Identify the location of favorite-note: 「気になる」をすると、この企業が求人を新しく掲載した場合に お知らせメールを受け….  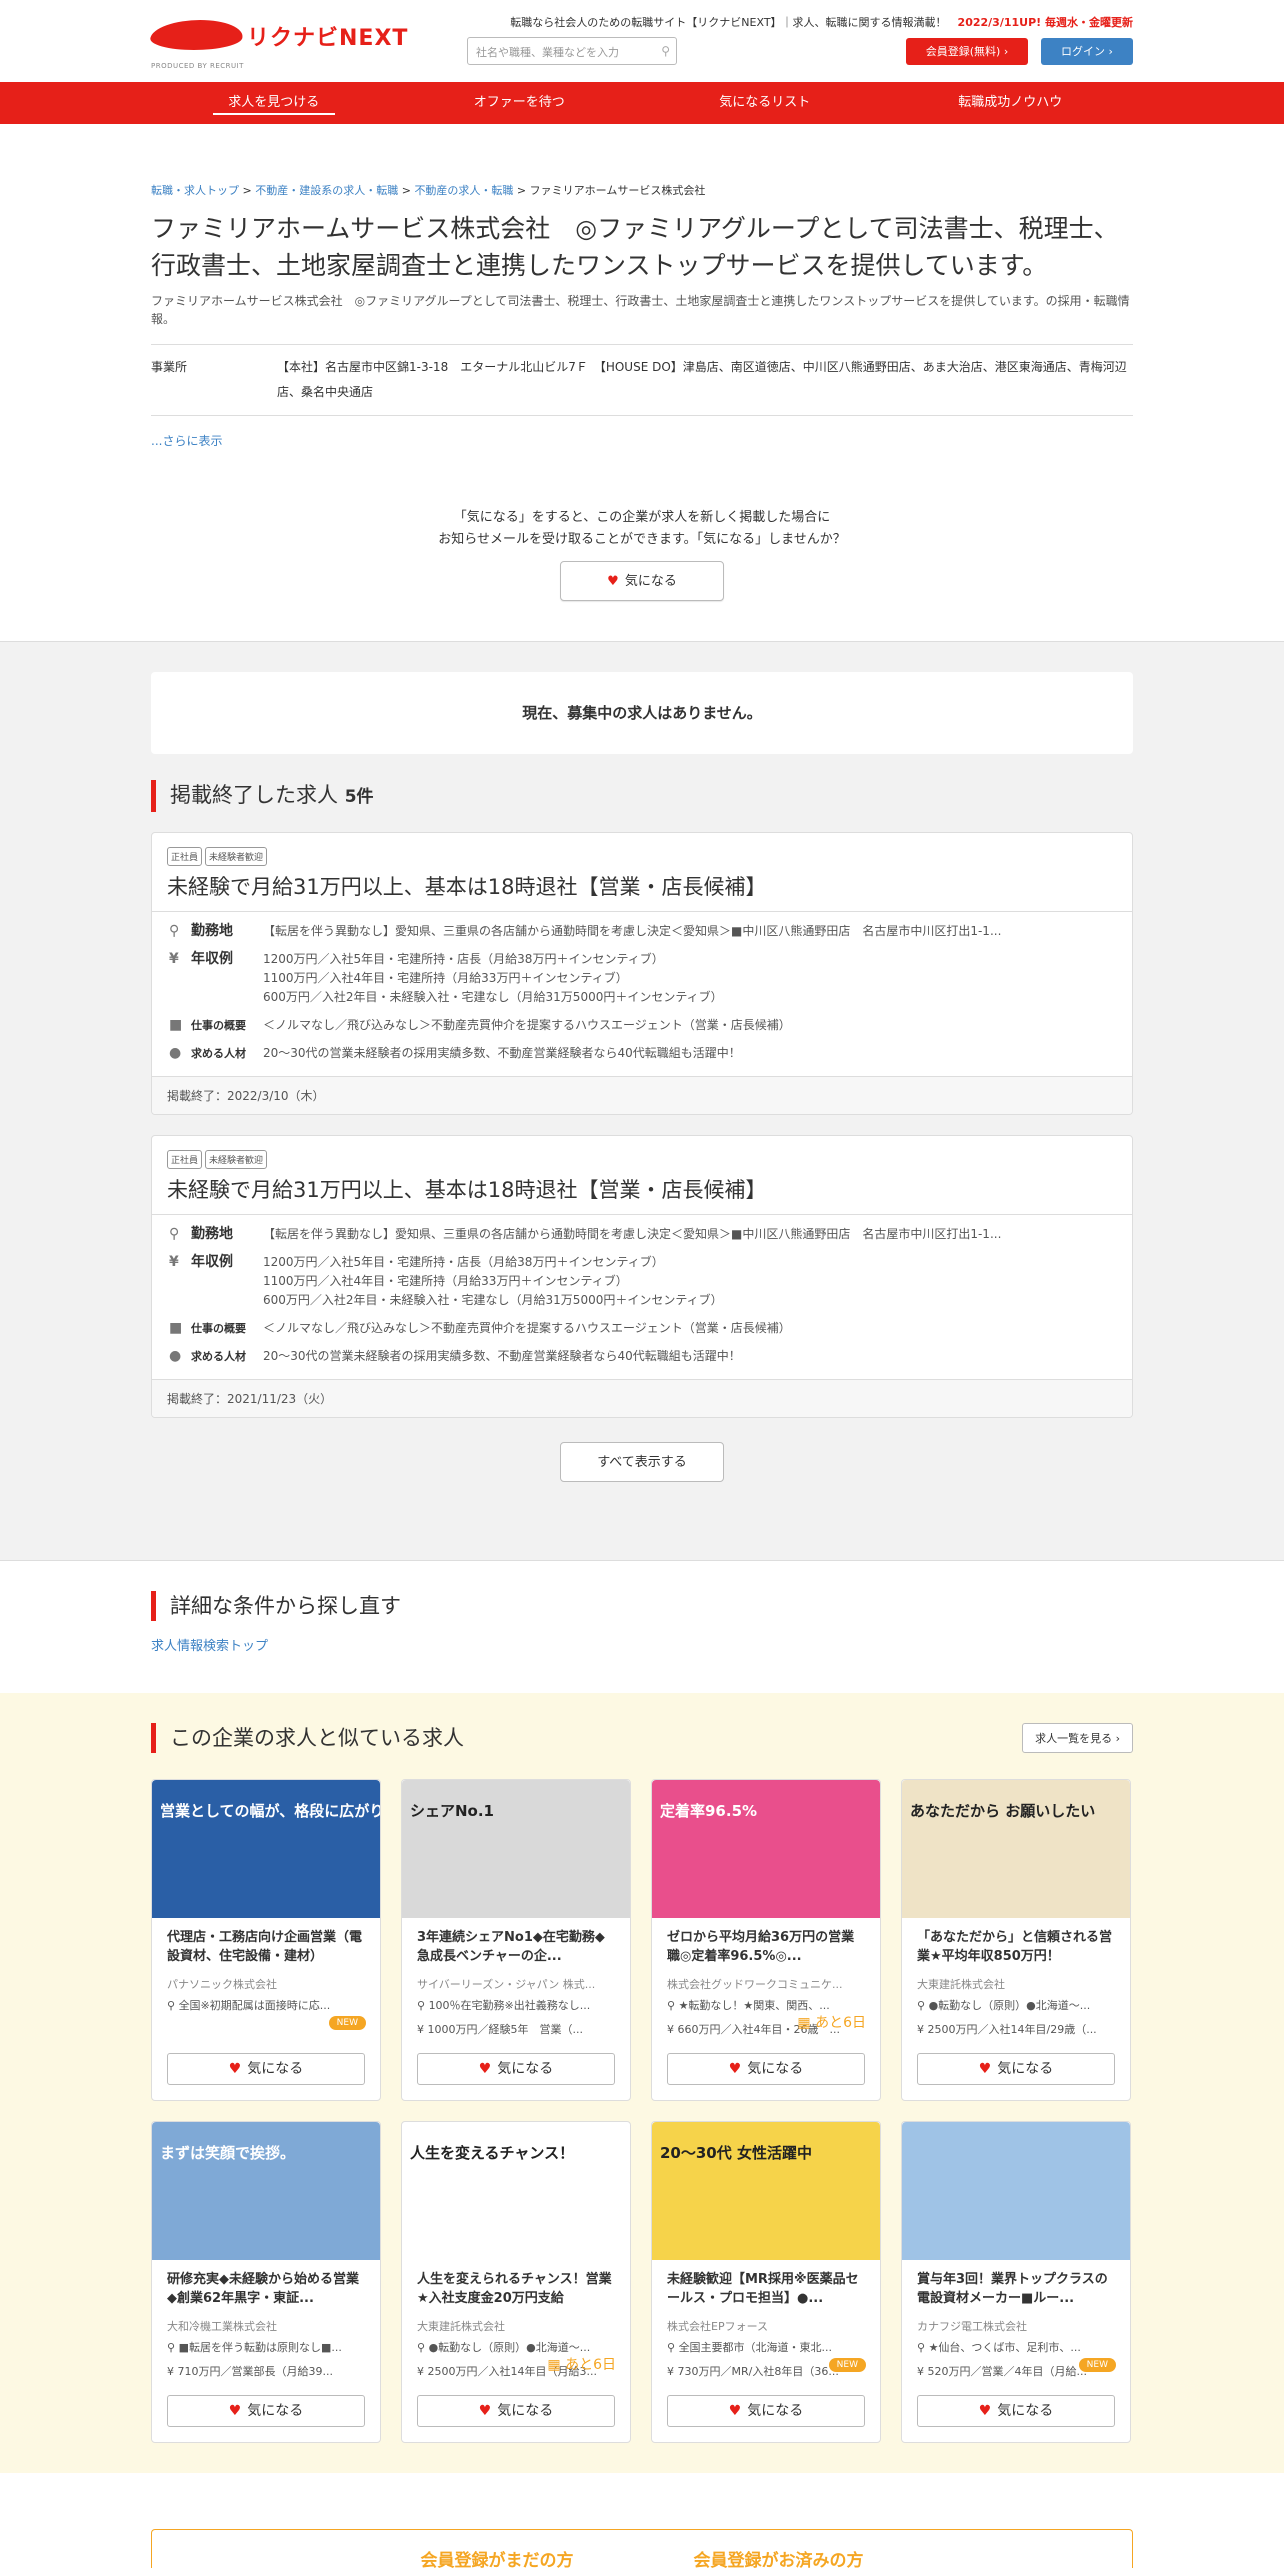
(642, 529).